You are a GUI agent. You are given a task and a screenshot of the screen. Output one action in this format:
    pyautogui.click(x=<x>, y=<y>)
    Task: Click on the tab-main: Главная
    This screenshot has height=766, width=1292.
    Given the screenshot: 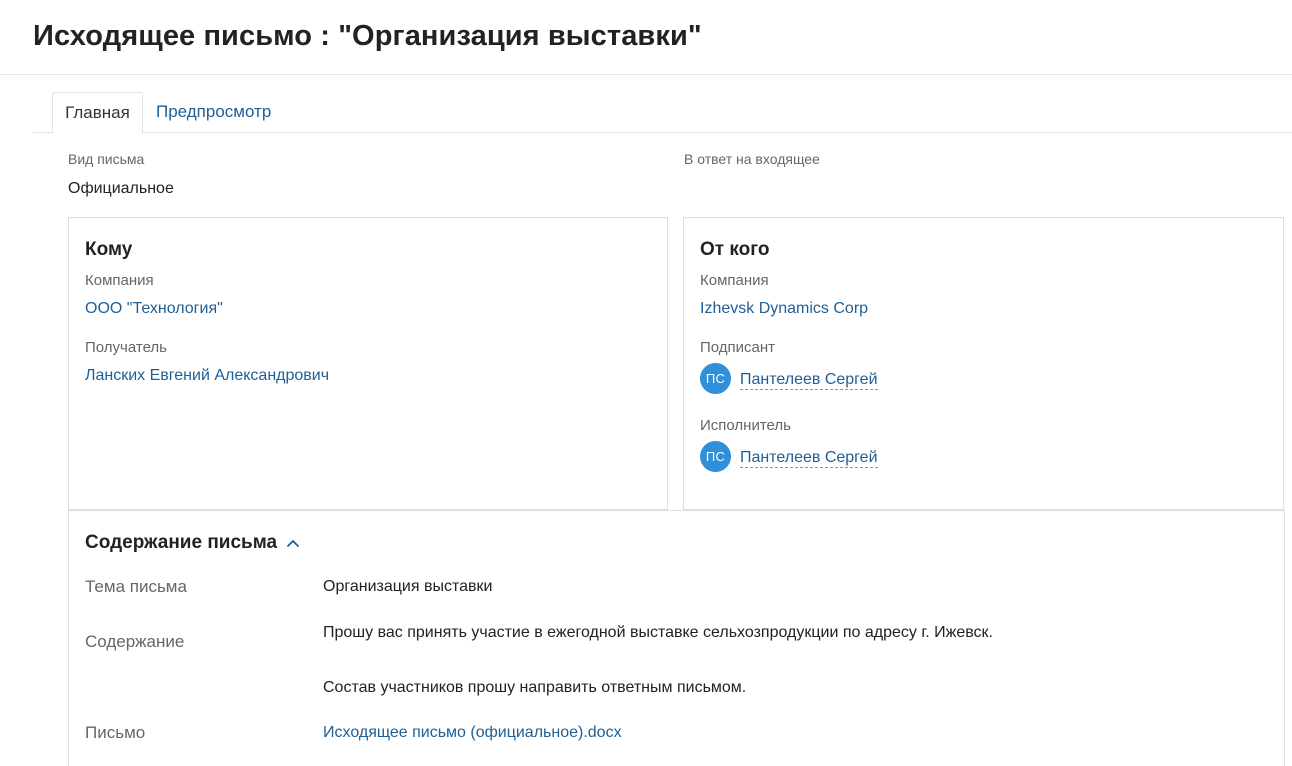 What is the action you would take?
    pyautogui.click(x=97, y=113)
    